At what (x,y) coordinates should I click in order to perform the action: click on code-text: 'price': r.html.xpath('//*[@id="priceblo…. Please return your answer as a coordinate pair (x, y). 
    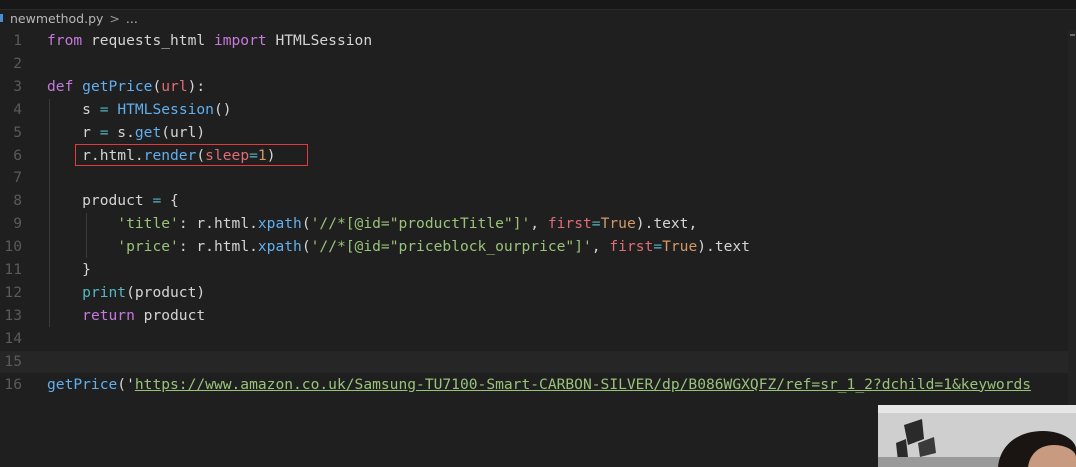
    Looking at the image, I should click on (398, 247).